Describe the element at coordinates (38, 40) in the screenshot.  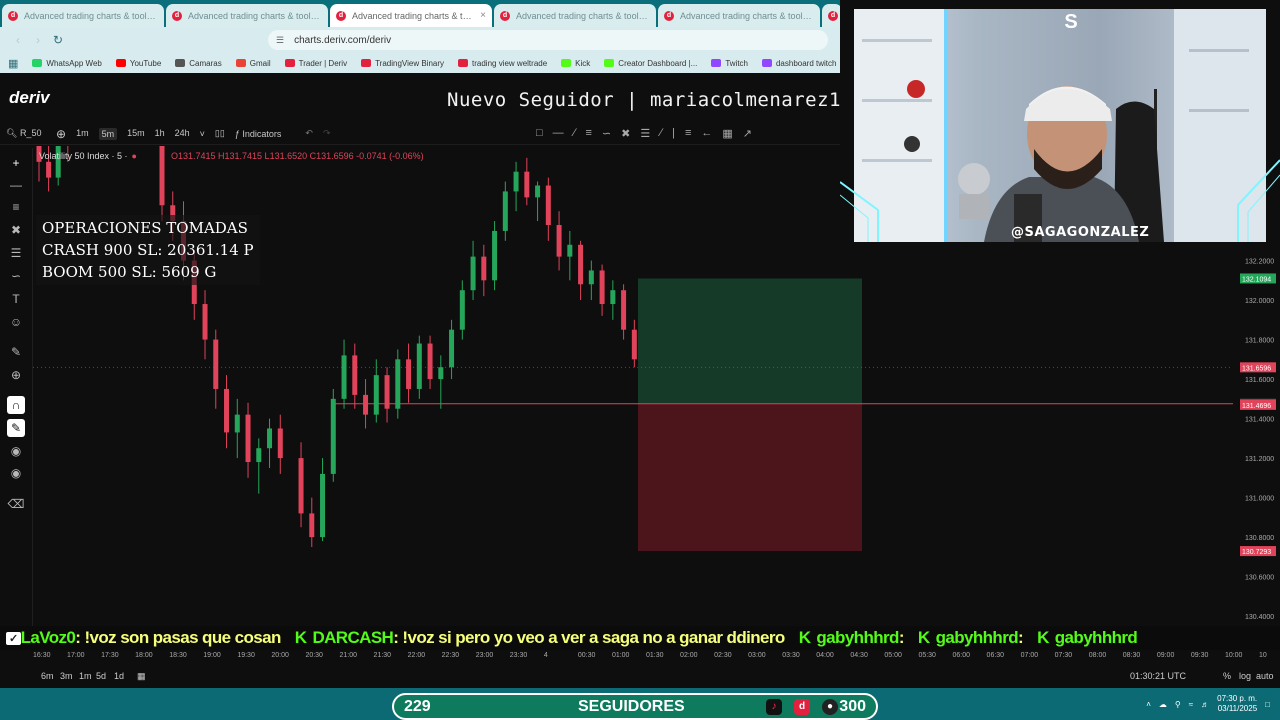
I see `forward-icon: ›` at that location.